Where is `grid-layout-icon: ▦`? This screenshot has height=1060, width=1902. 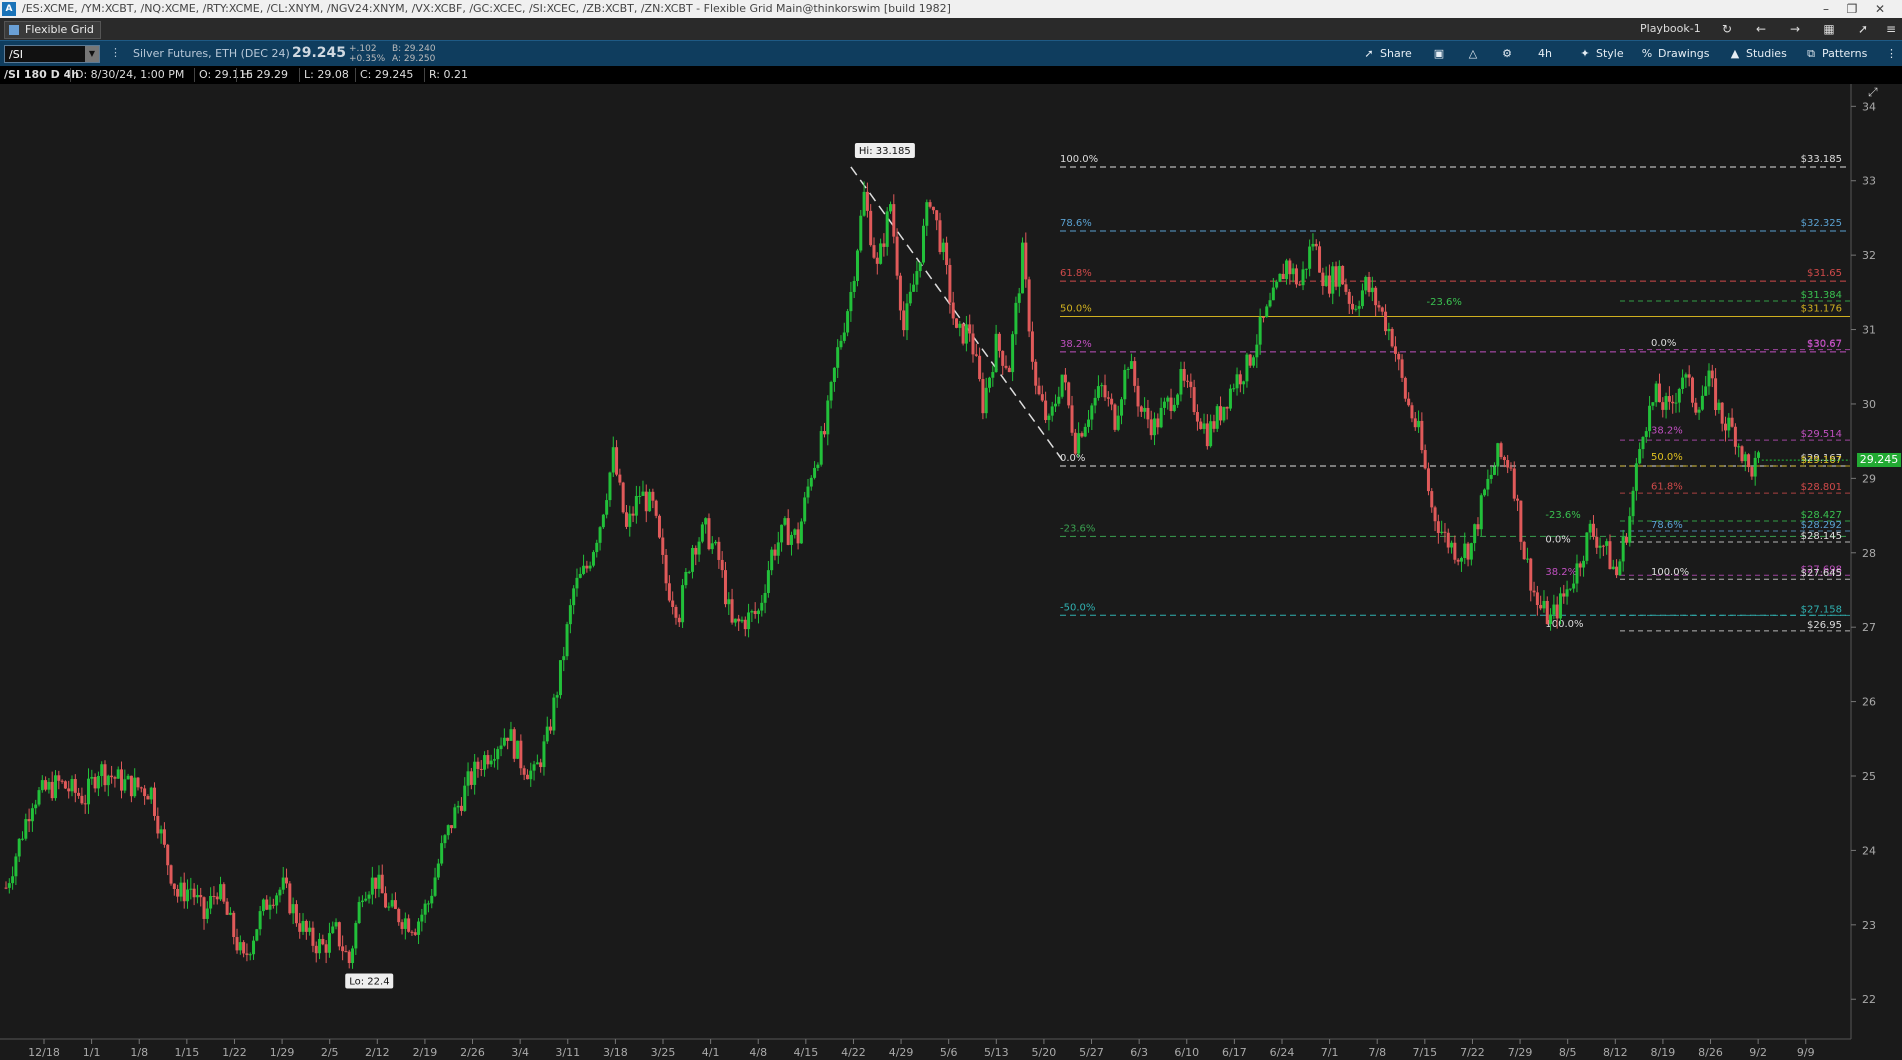
grid-layout-icon: ▦ is located at coordinates (1829, 29).